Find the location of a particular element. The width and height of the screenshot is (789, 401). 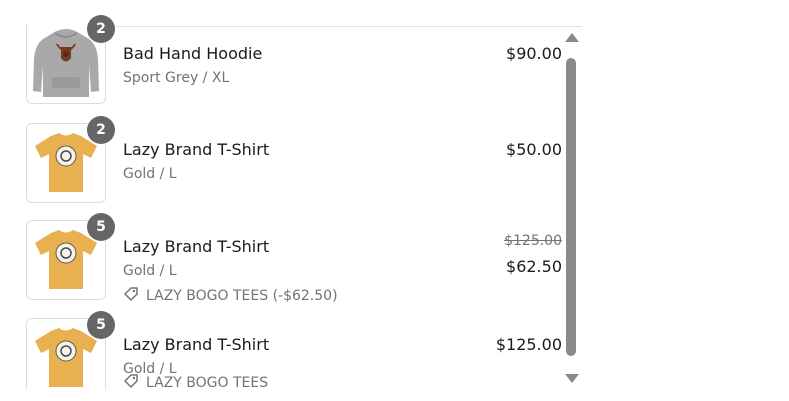

discount-line: LAZY BOGO TEES (-$62.50) is located at coordinates (230, 296).